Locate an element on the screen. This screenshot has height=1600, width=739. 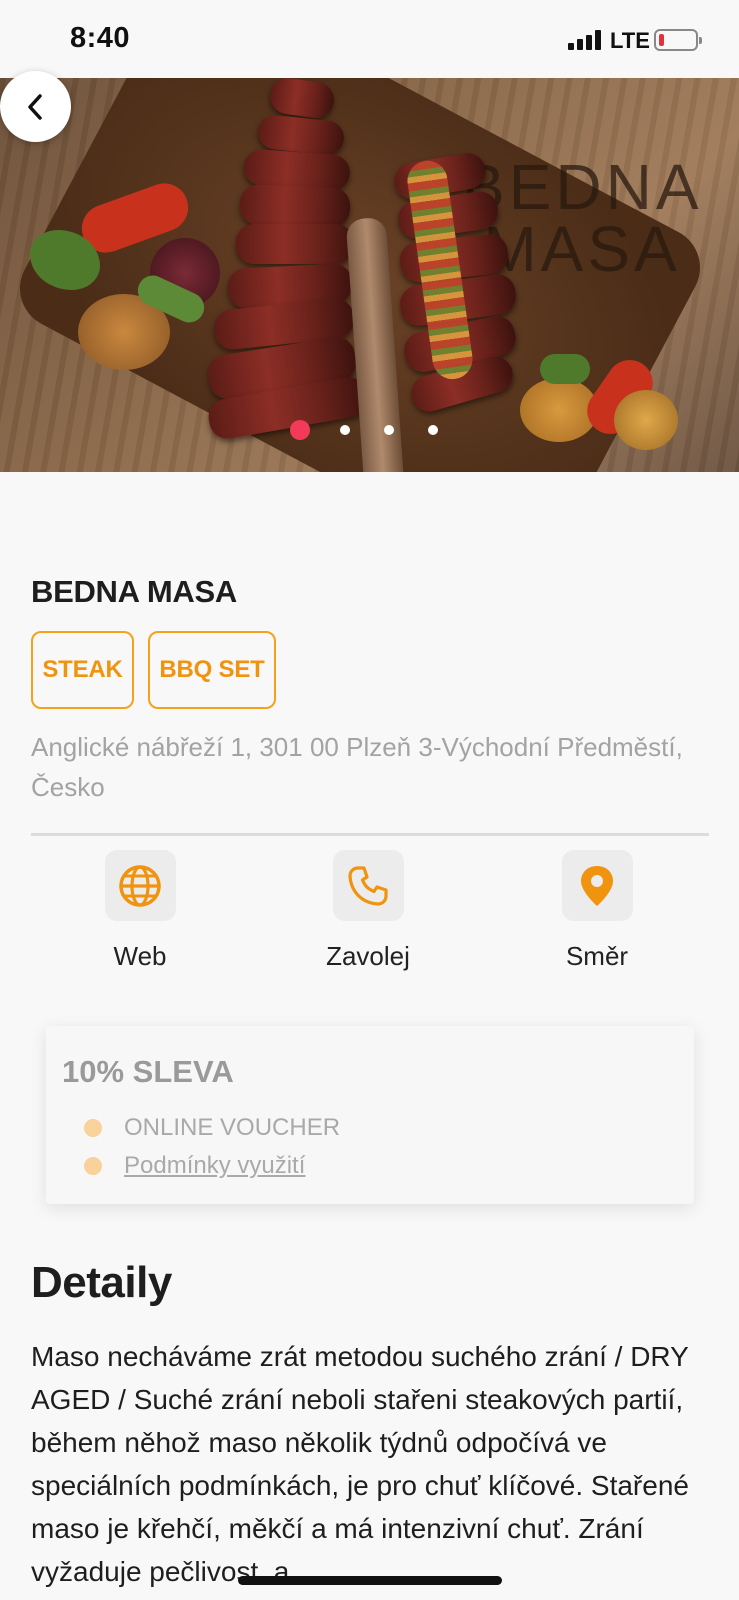
web-button: Web is located at coordinates (140, 911).